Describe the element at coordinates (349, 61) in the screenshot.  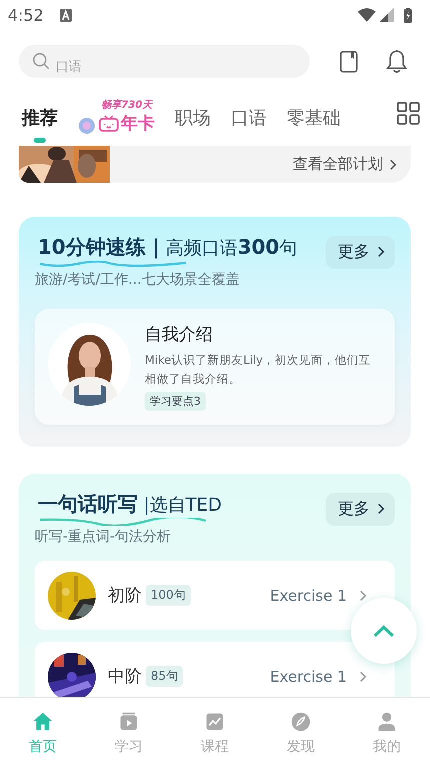
I see `book-icon` at that location.